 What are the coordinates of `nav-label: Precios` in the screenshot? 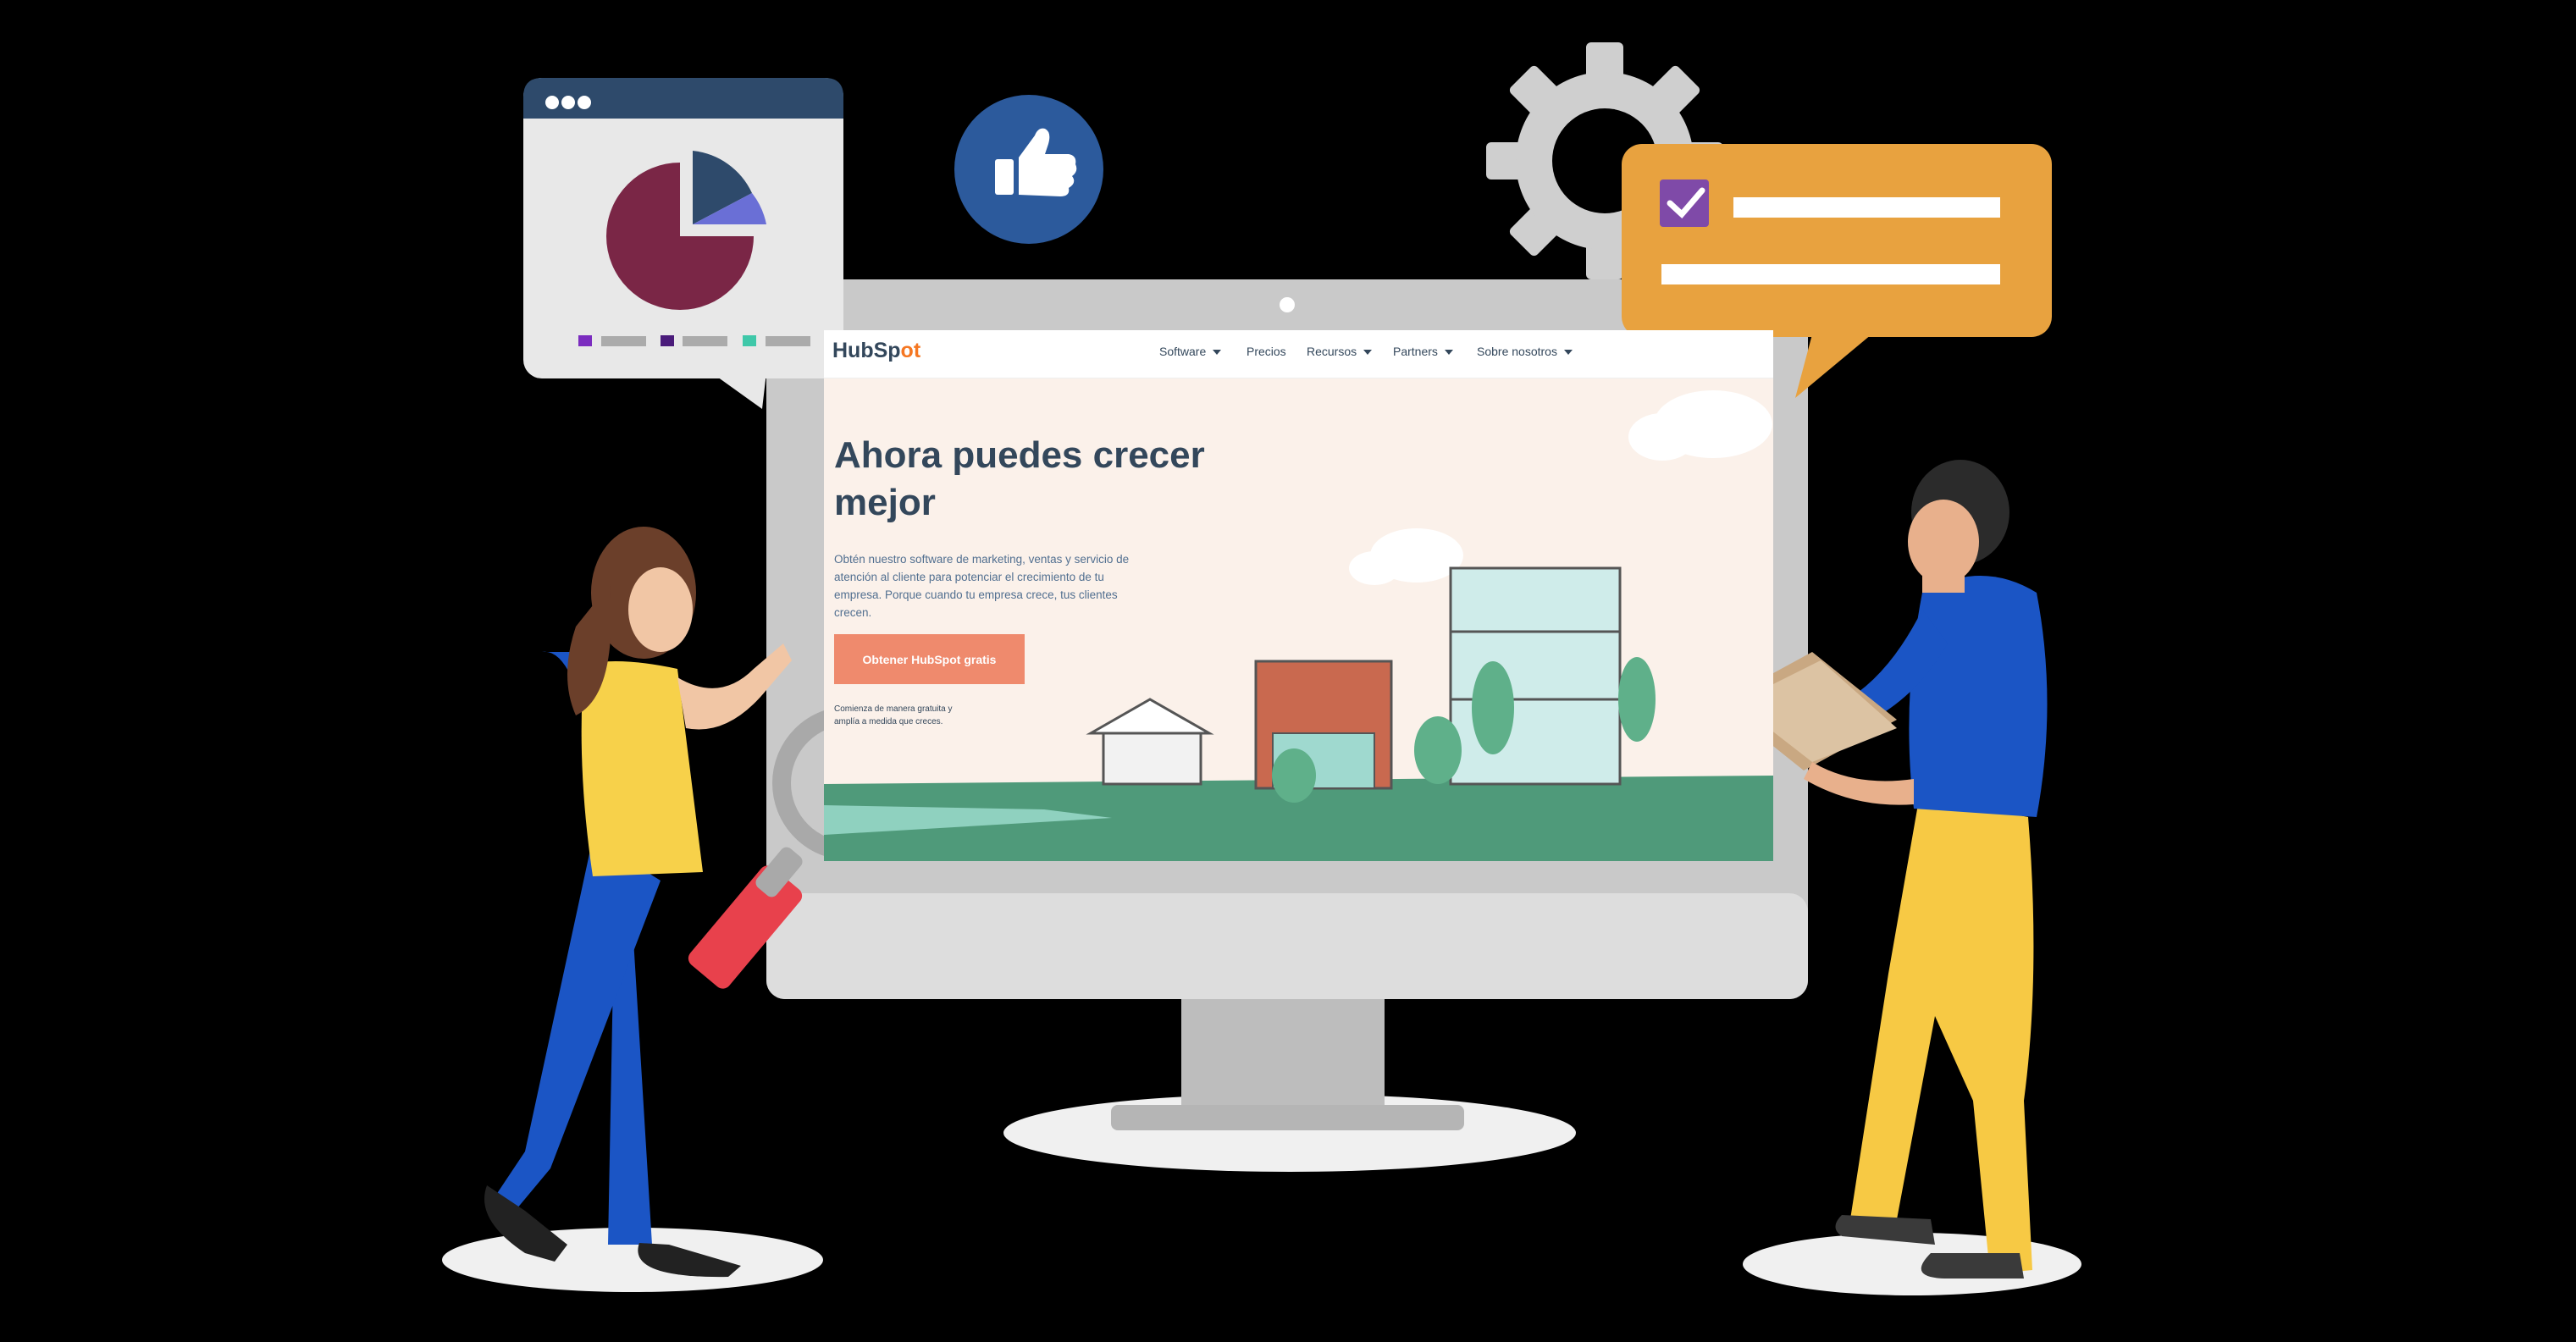 It's located at (1267, 351).